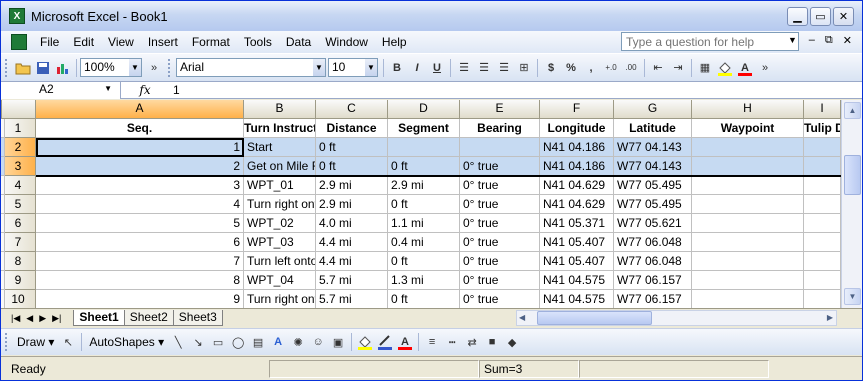 The image size is (863, 381). I want to click on row-header: 2, so click(18, 147).